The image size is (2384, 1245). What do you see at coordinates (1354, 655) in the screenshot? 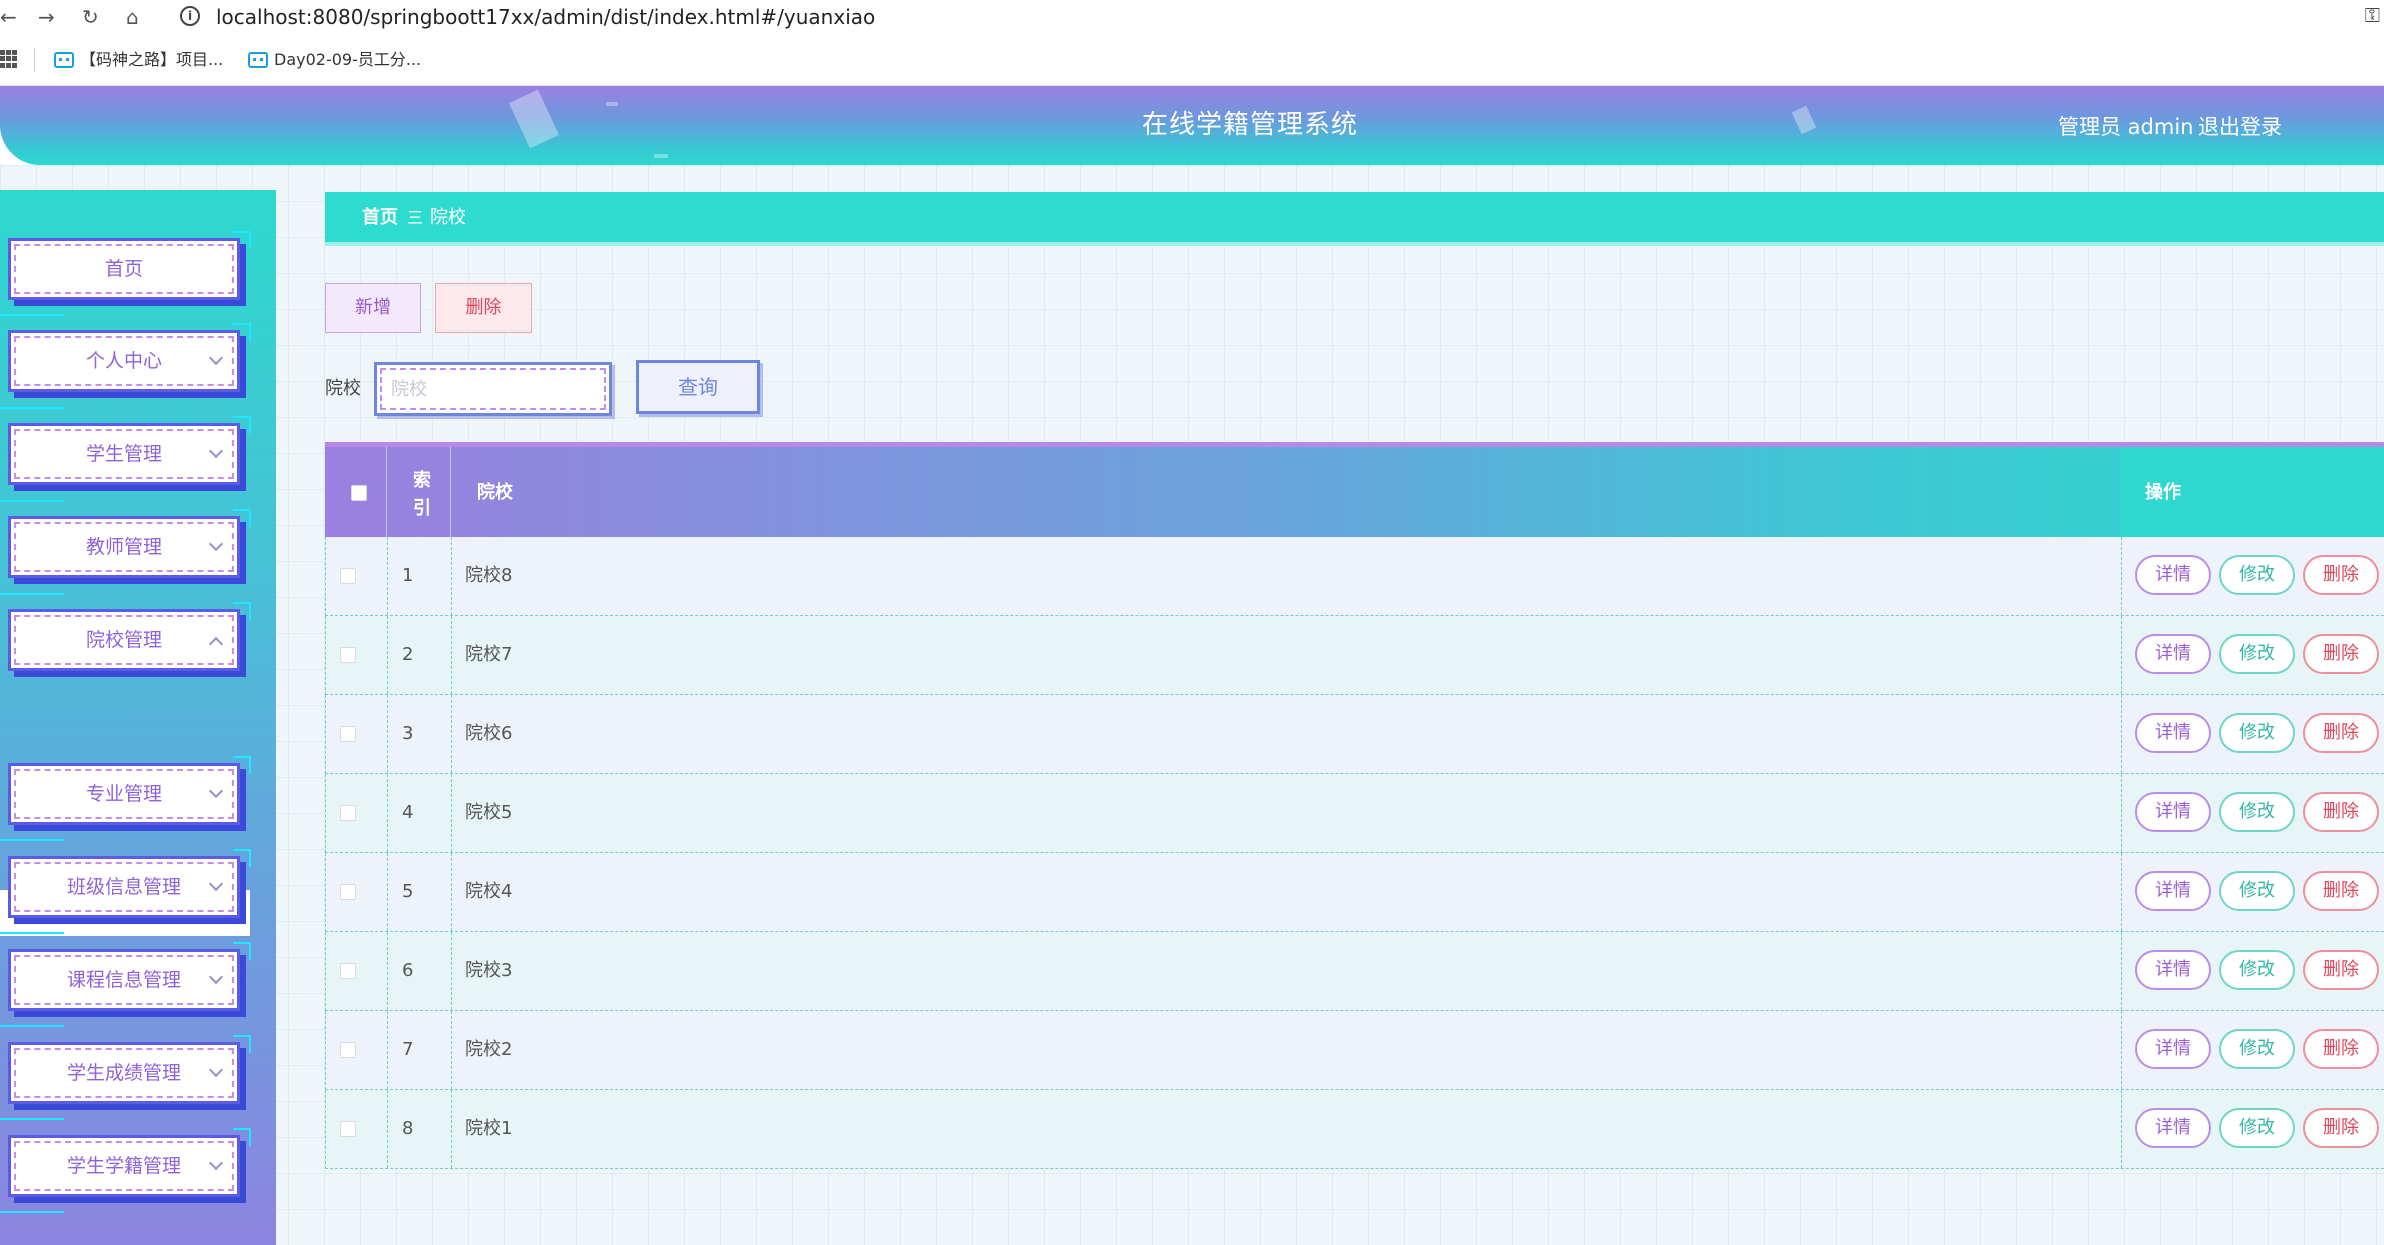
I see `table-row: 2 院校7 详情 修改 删除` at bounding box center [1354, 655].